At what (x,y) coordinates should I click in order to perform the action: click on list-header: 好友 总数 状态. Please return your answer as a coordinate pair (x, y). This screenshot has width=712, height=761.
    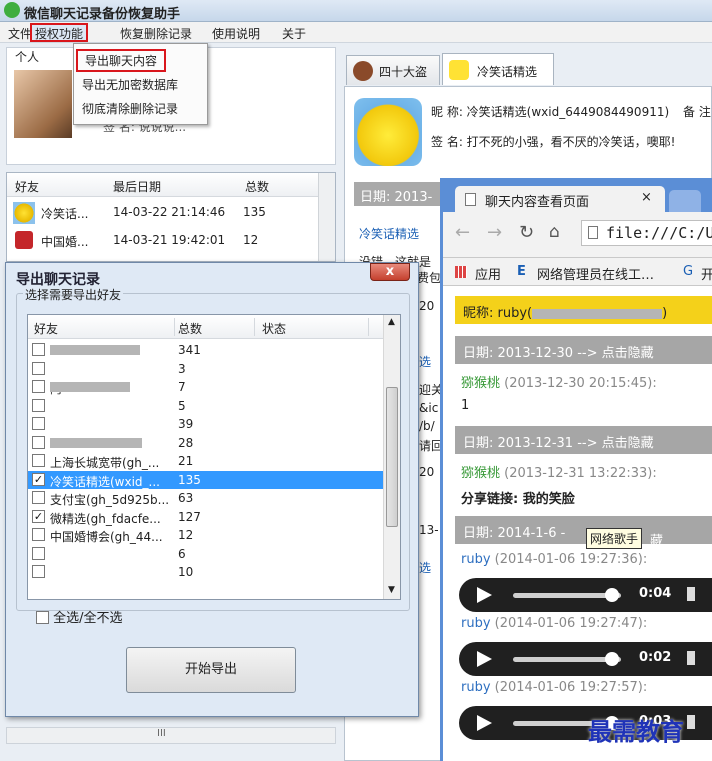
    Looking at the image, I should click on (206, 327).